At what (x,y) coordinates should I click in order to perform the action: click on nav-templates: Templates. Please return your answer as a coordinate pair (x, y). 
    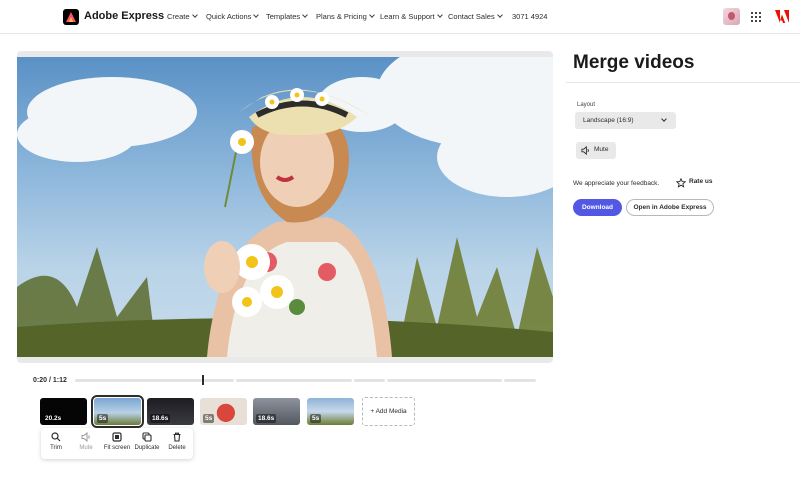
    Looking at the image, I should click on (287, 16).